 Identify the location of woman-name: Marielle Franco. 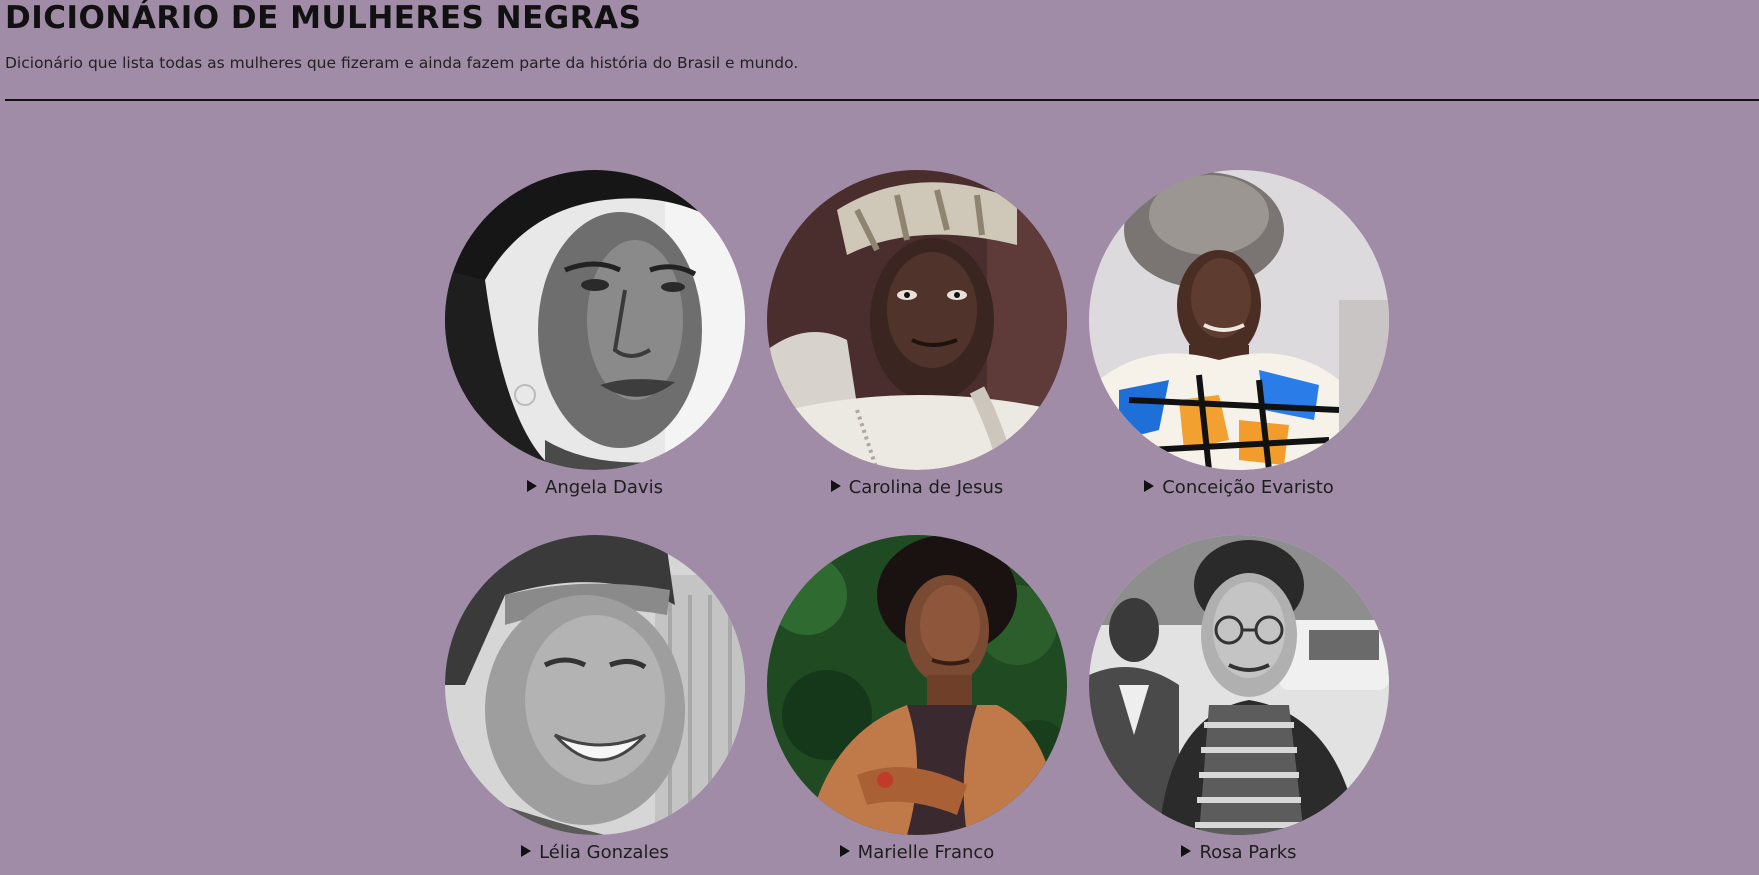
(926, 852).